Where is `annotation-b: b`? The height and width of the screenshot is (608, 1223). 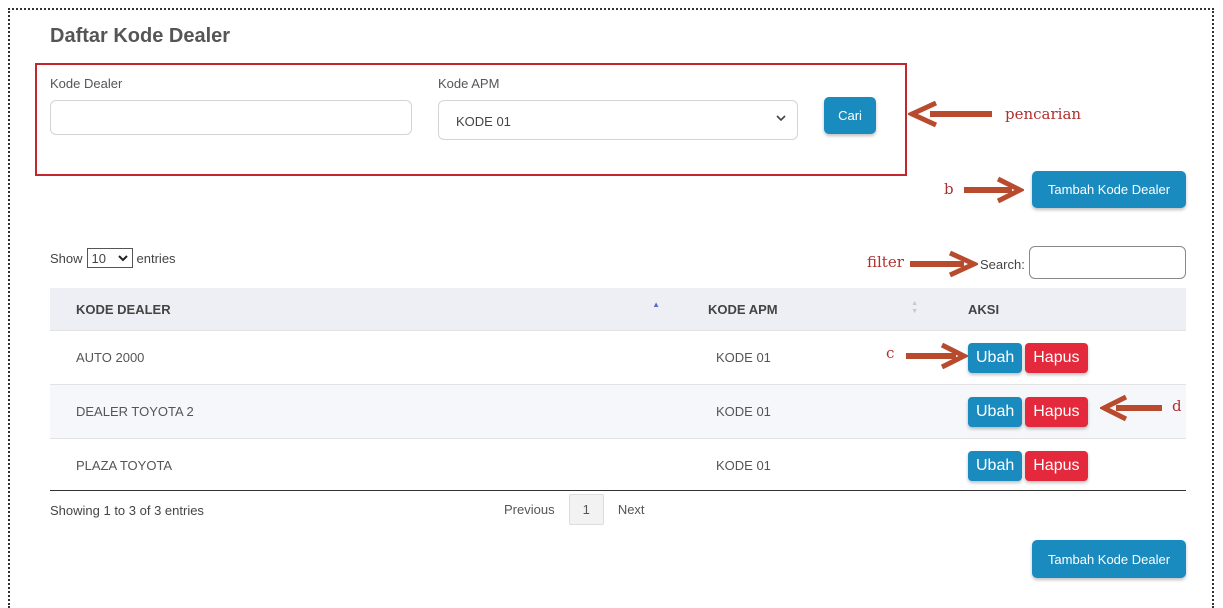 annotation-b: b is located at coordinates (949, 189).